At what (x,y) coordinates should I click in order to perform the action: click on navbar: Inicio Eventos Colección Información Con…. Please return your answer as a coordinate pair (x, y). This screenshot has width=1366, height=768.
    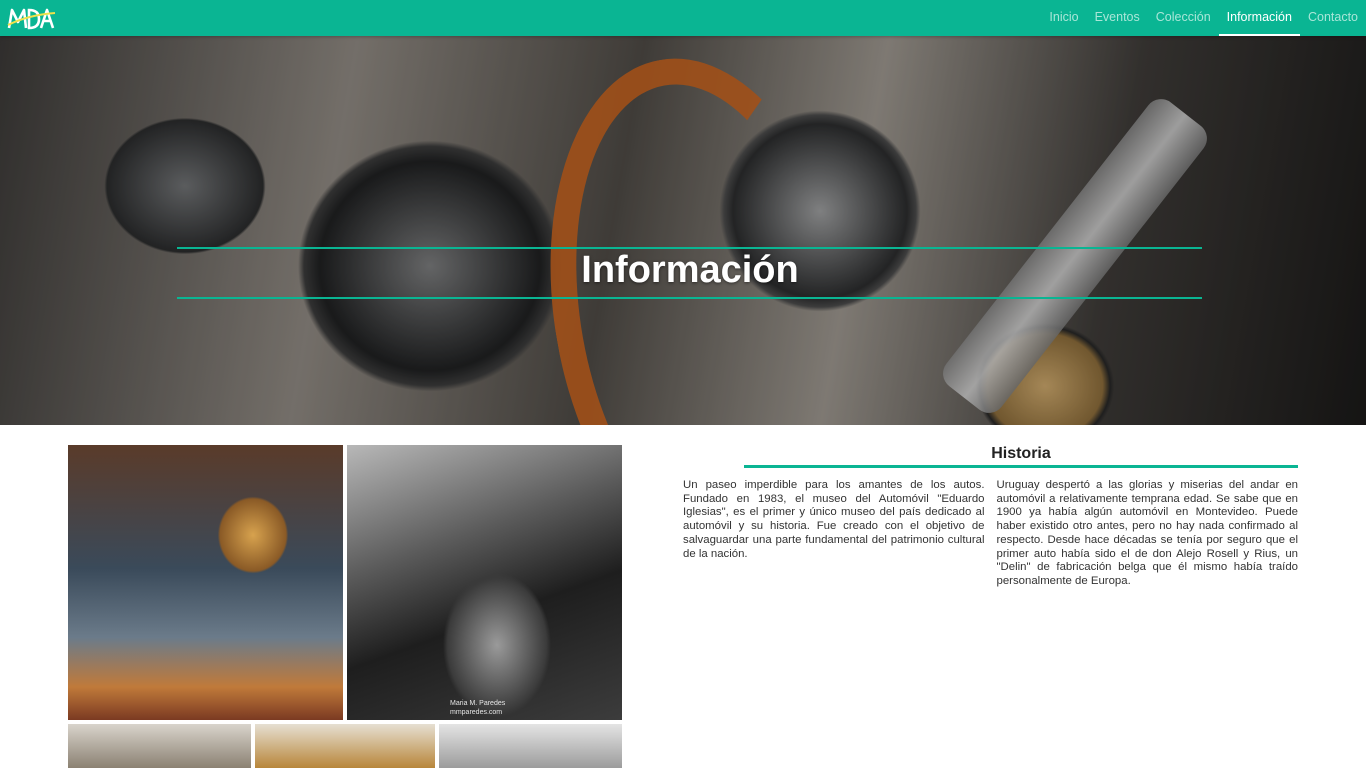
    Looking at the image, I should click on (683, 18).